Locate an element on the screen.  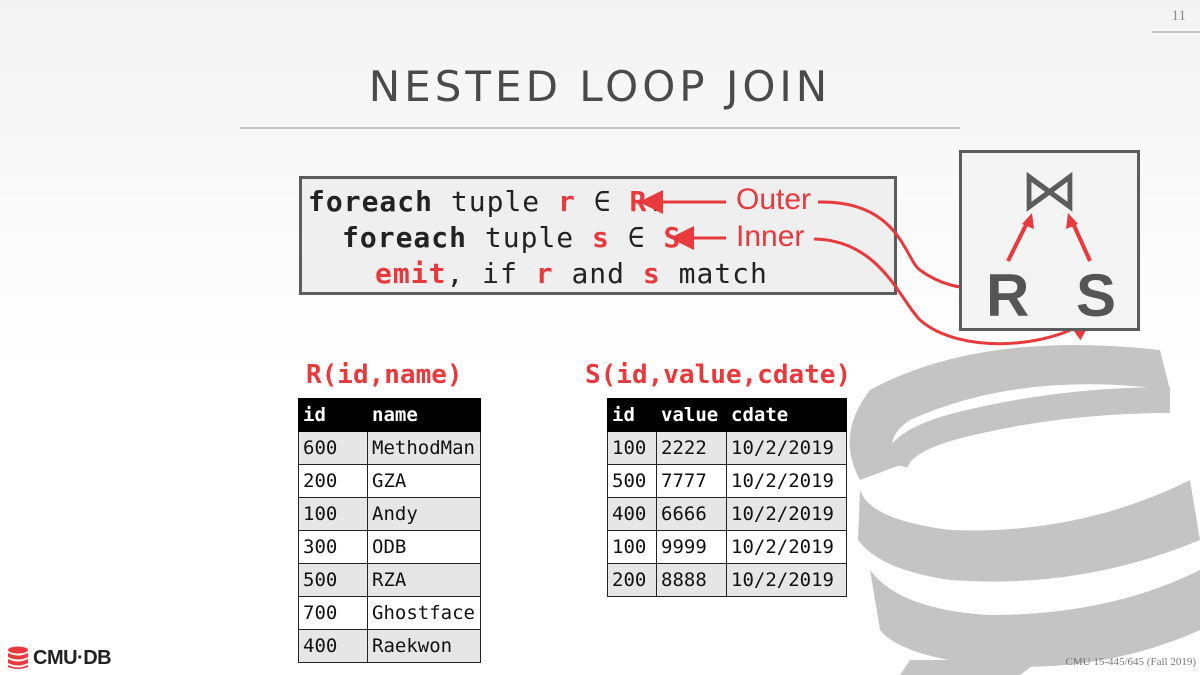
table-cell: 600 is located at coordinates (333, 448).